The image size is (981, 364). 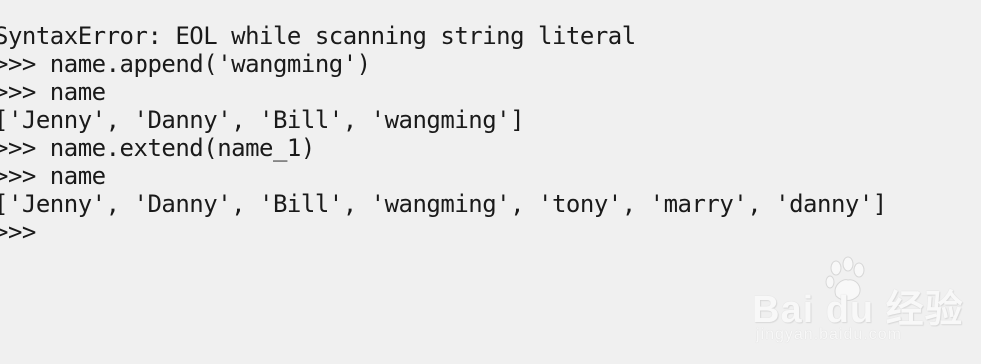 I want to click on console-line-append: >>> name.append('wangming'), so click(x=185, y=64).